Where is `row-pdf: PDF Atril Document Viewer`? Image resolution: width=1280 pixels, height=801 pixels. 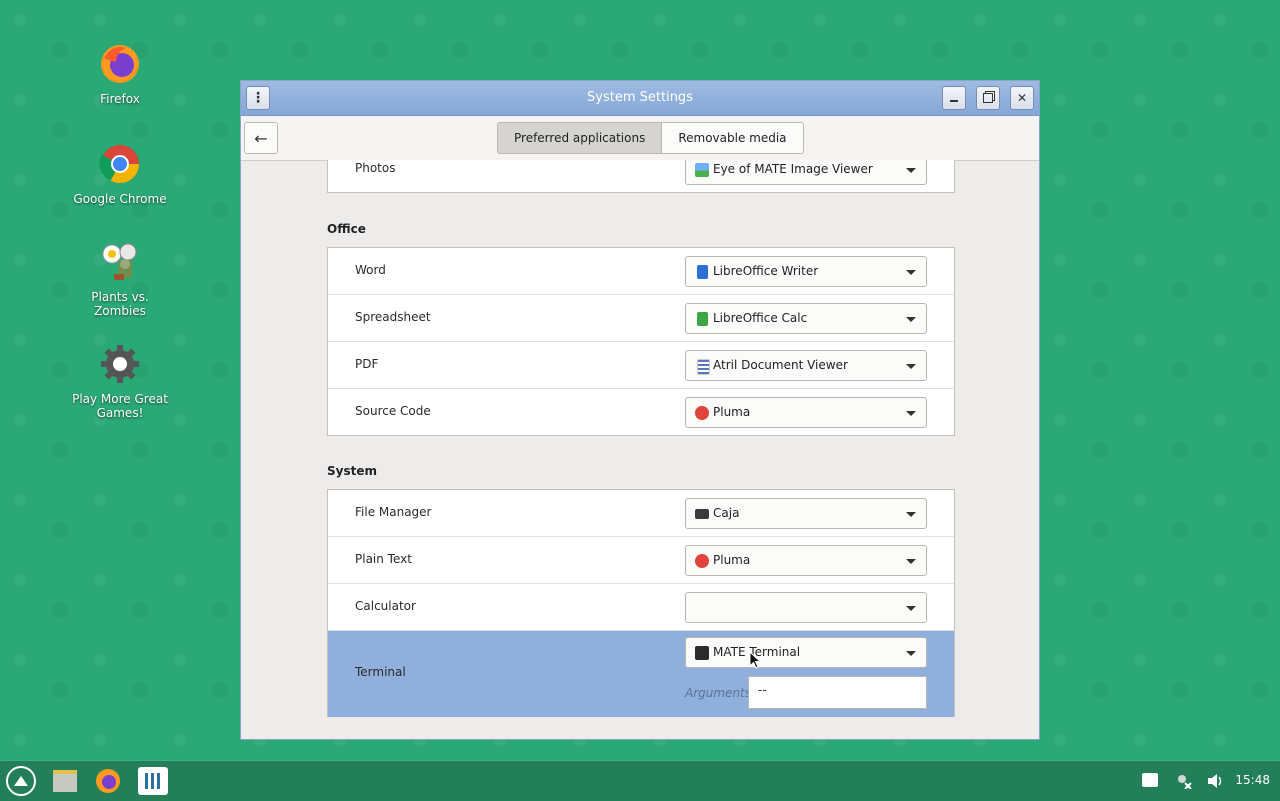 row-pdf: PDF Atril Document Viewer is located at coordinates (641, 365).